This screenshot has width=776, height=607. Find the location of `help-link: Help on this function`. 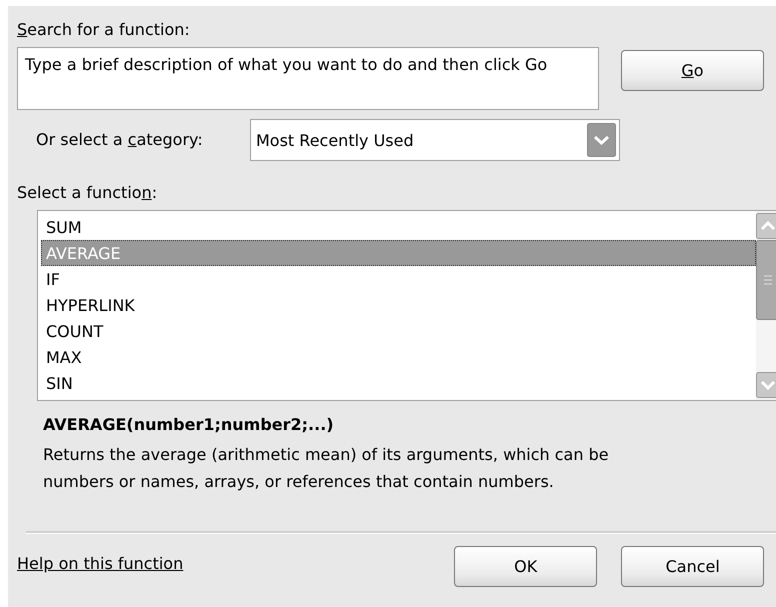

help-link: Help on this function is located at coordinates (100, 563).